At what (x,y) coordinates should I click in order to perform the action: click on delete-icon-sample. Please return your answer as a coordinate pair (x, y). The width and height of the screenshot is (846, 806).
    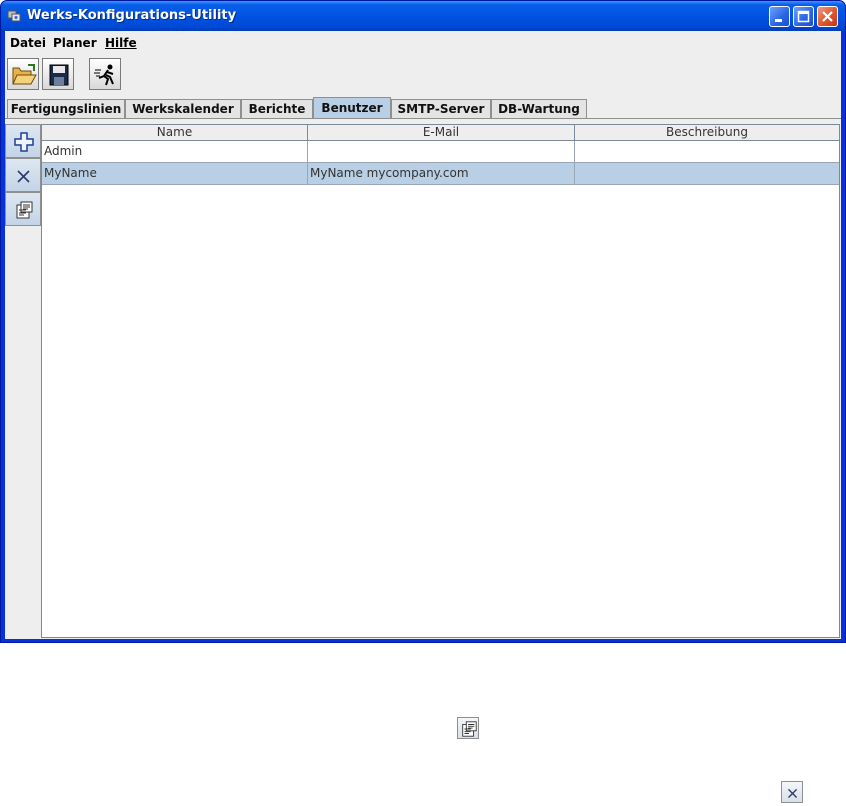
    Looking at the image, I should click on (792, 792).